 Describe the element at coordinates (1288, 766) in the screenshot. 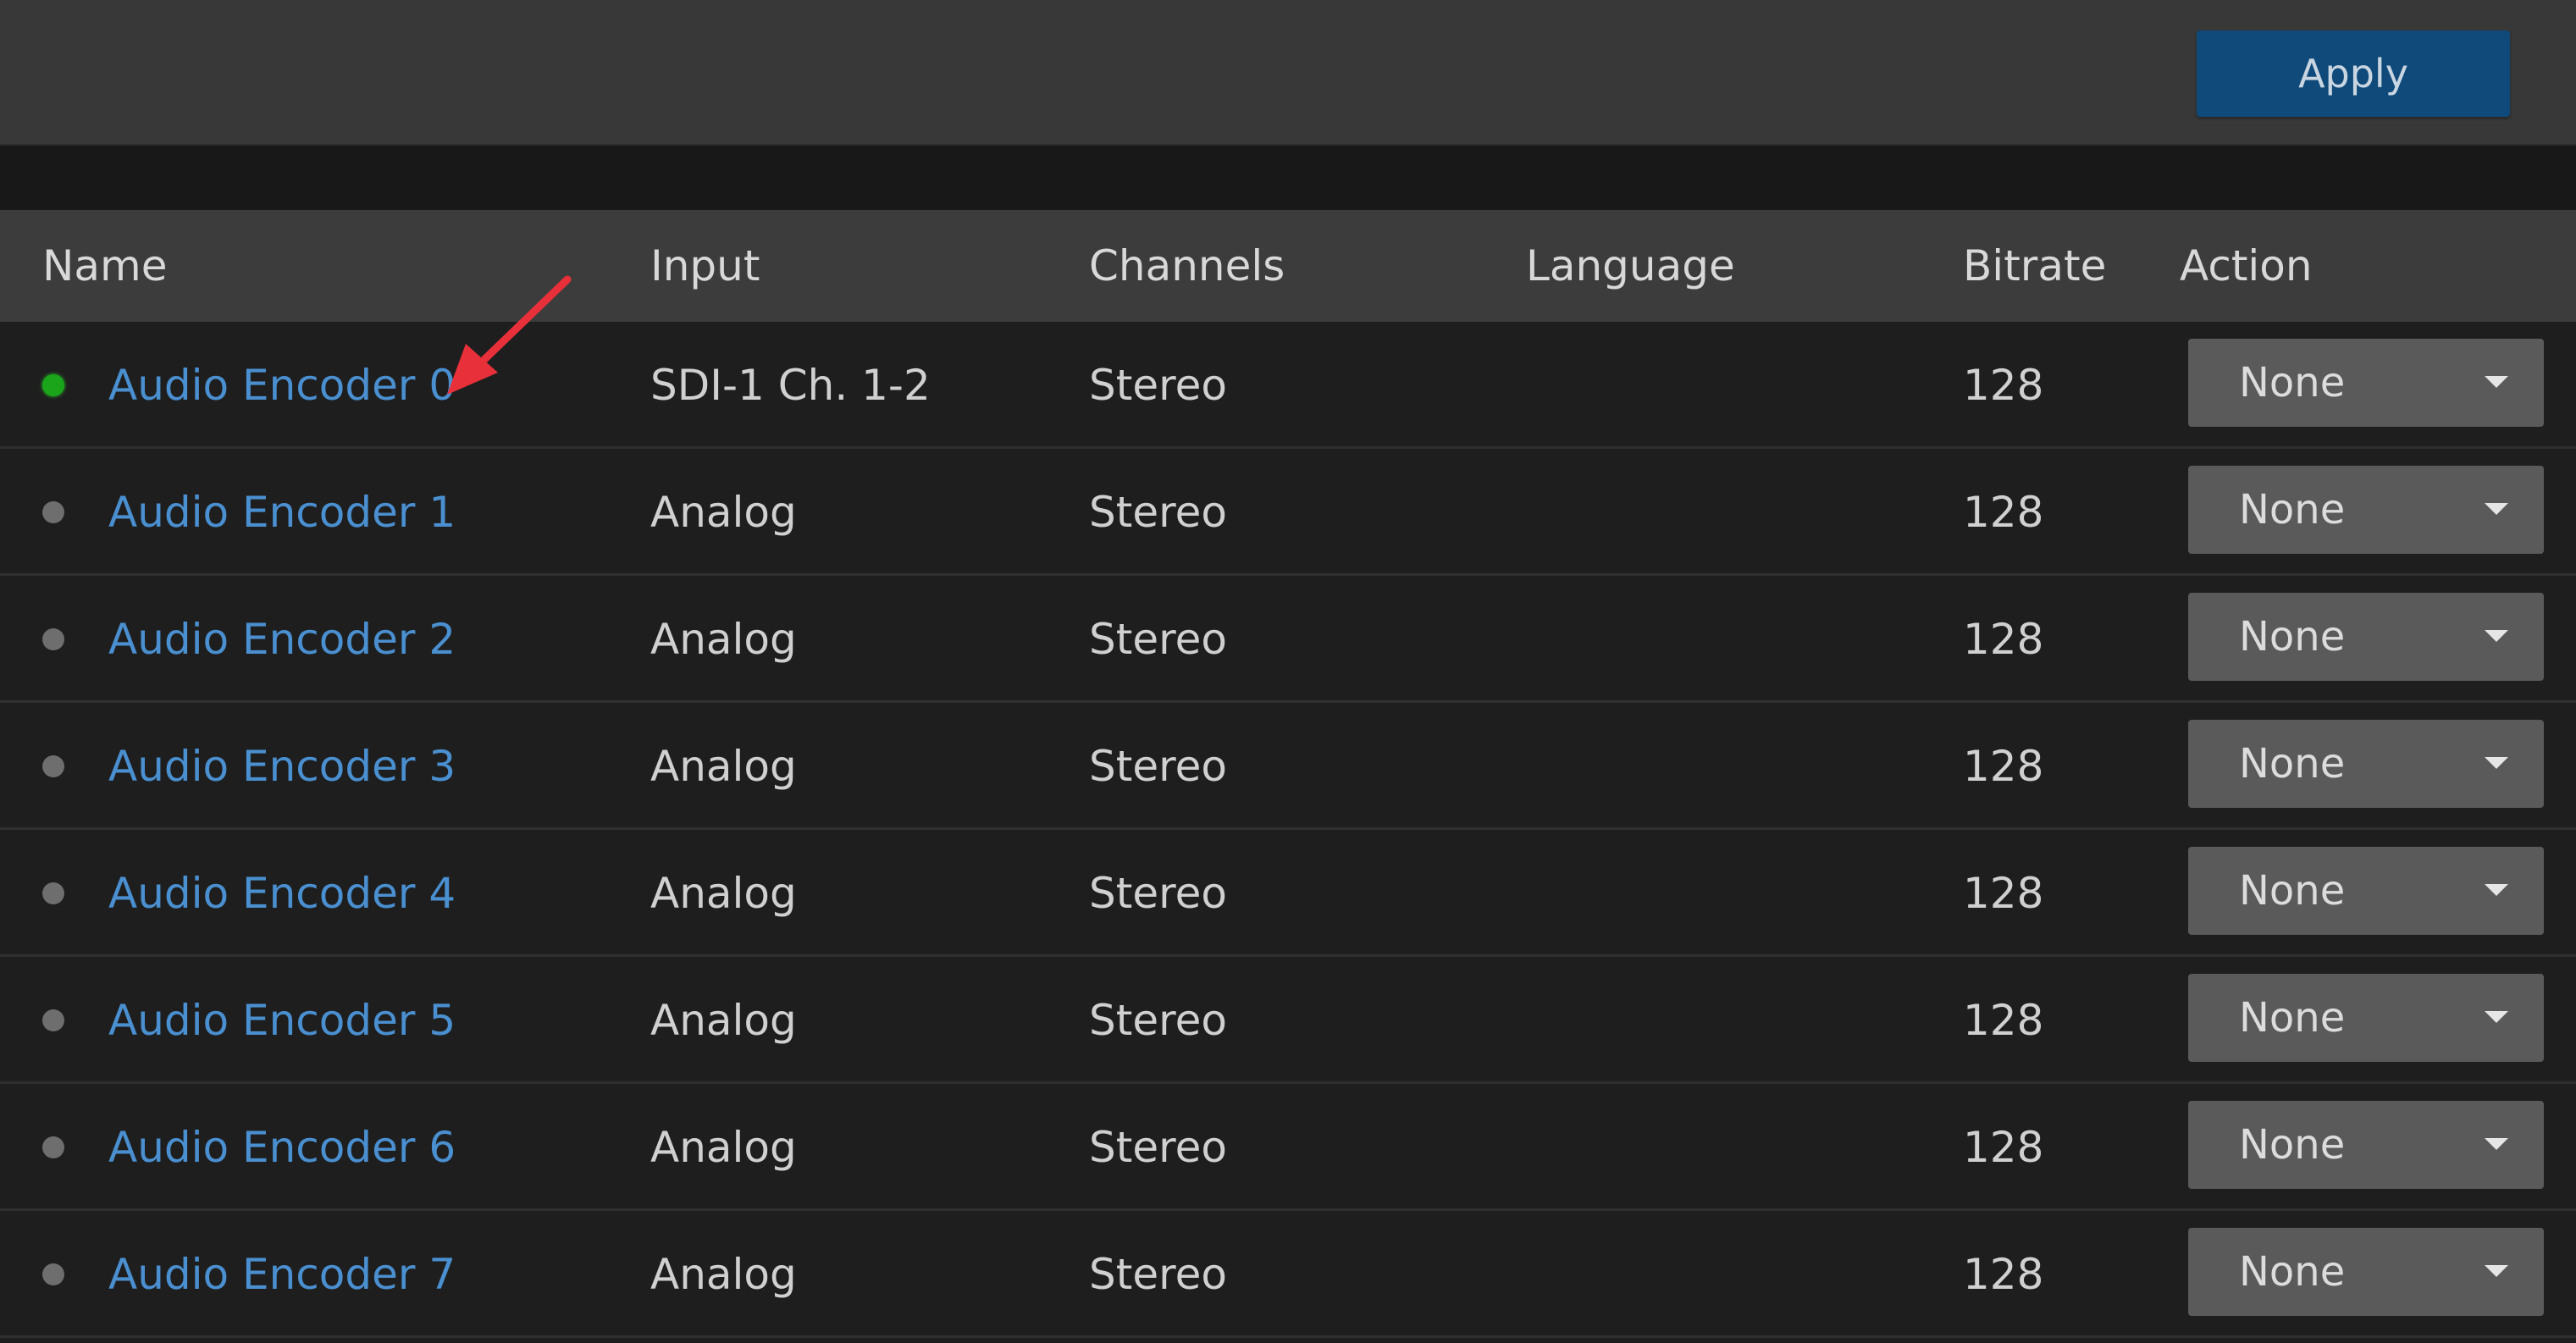

I see `table-row: Audio Encoder 3 Analog Stereo 128 None` at that location.